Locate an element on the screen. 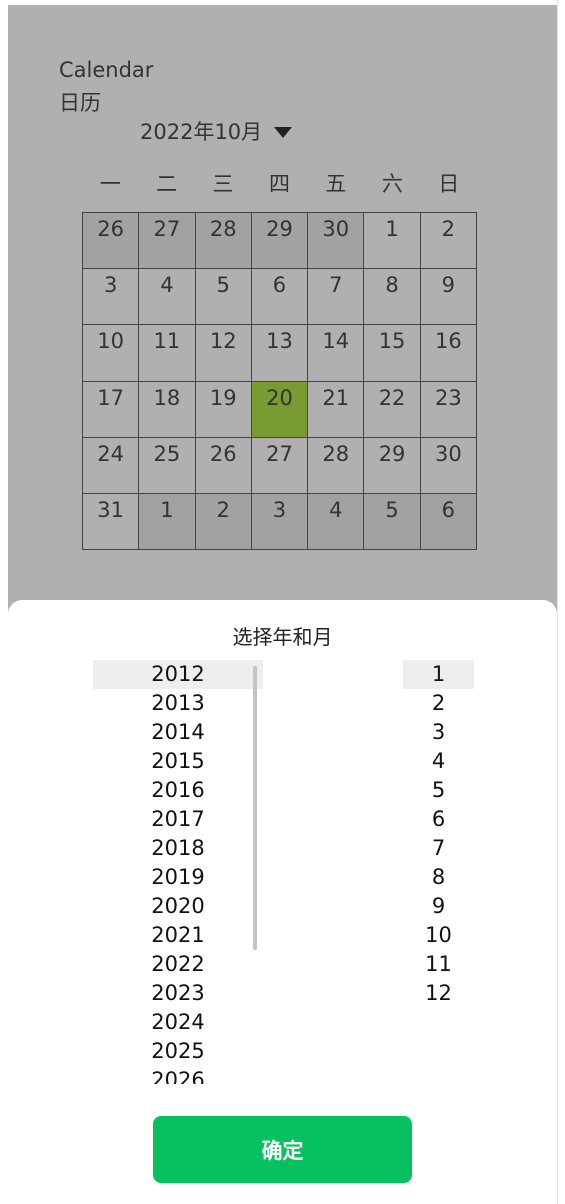 This screenshot has width=565, height=1204. current-month-label: 2022年10月 is located at coordinates (201, 132).